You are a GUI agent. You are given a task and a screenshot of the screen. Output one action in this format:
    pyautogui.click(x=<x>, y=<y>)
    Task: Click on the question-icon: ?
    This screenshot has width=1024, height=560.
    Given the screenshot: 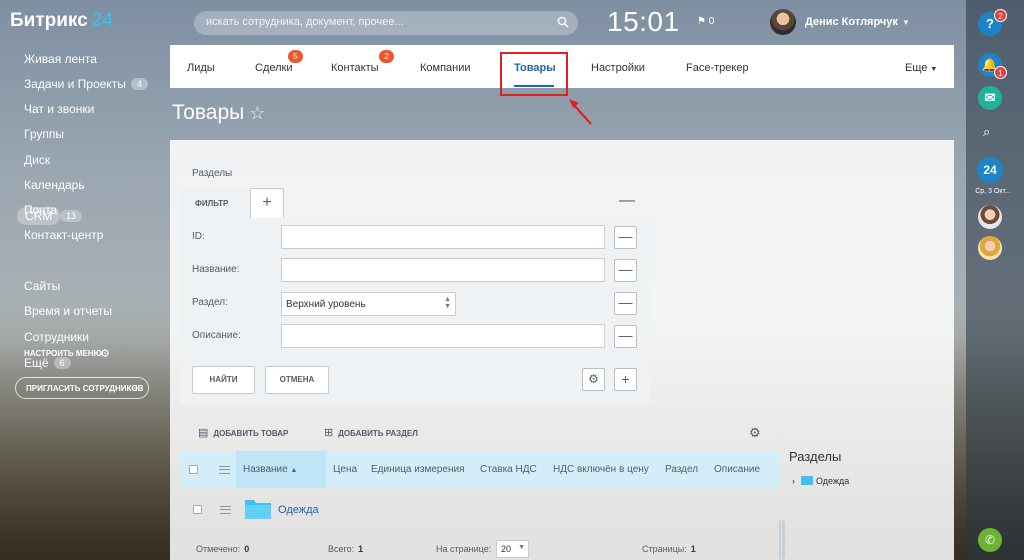 What is the action you would take?
    pyautogui.click(x=990, y=23)
    